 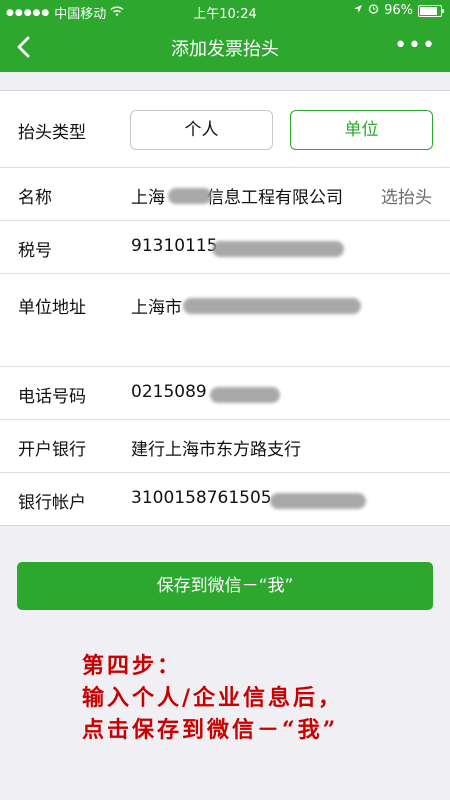 What do you see at coordinates (361, 130) in the screenshot?
I see `option-company: 单位` at bounding box center [361, 130].